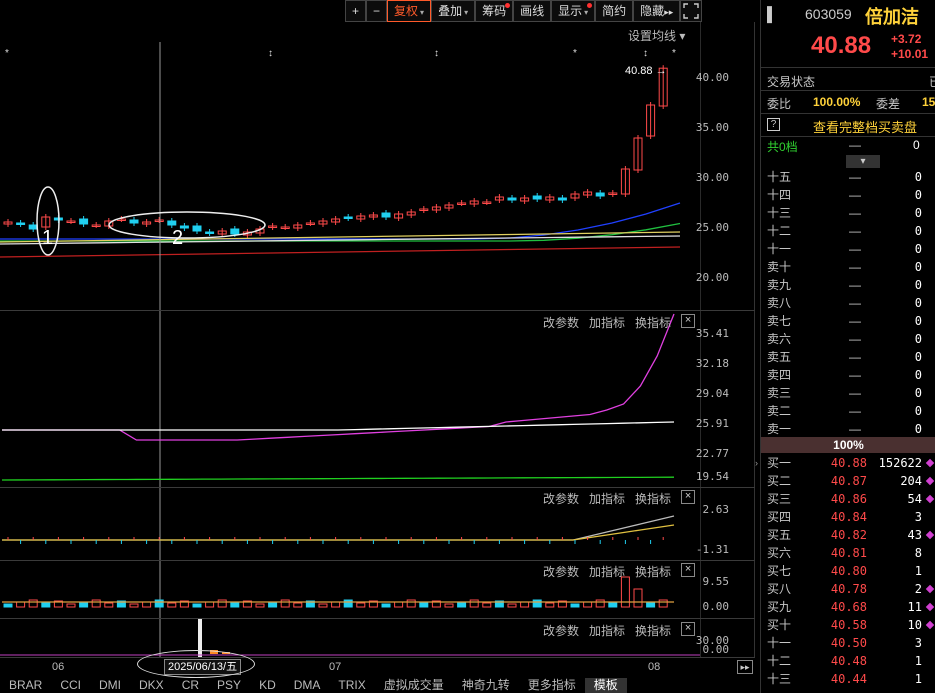  What do you see at coordinates (409, 11) in the screenshot?
I see `toolbar-item-0: 复权 ▾` at bounding box center [409, 11].